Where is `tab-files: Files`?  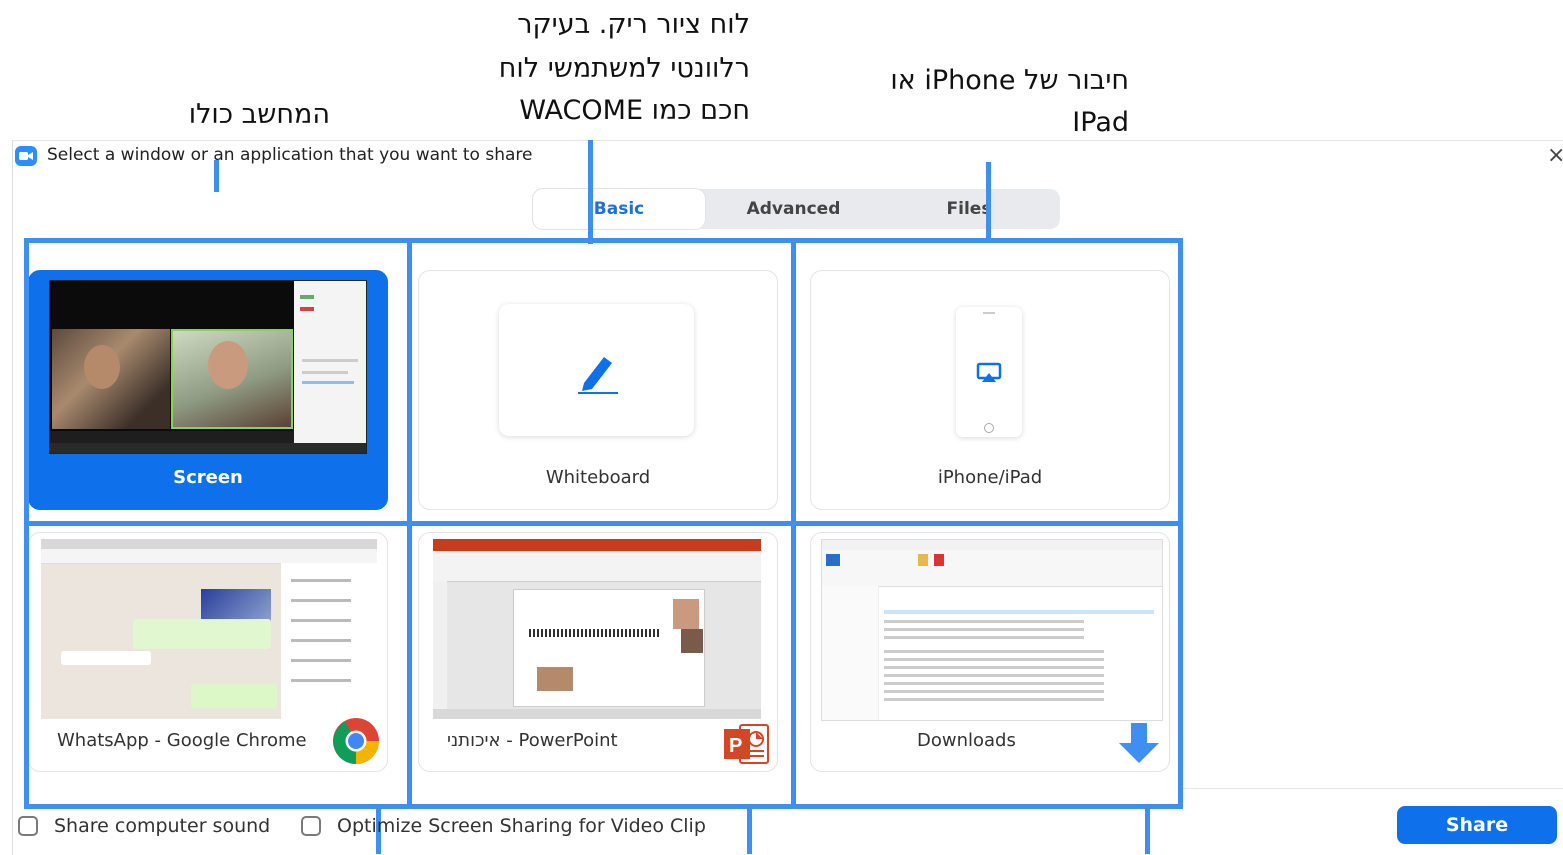 tab-files: Files is located at coordinates (969, 209).